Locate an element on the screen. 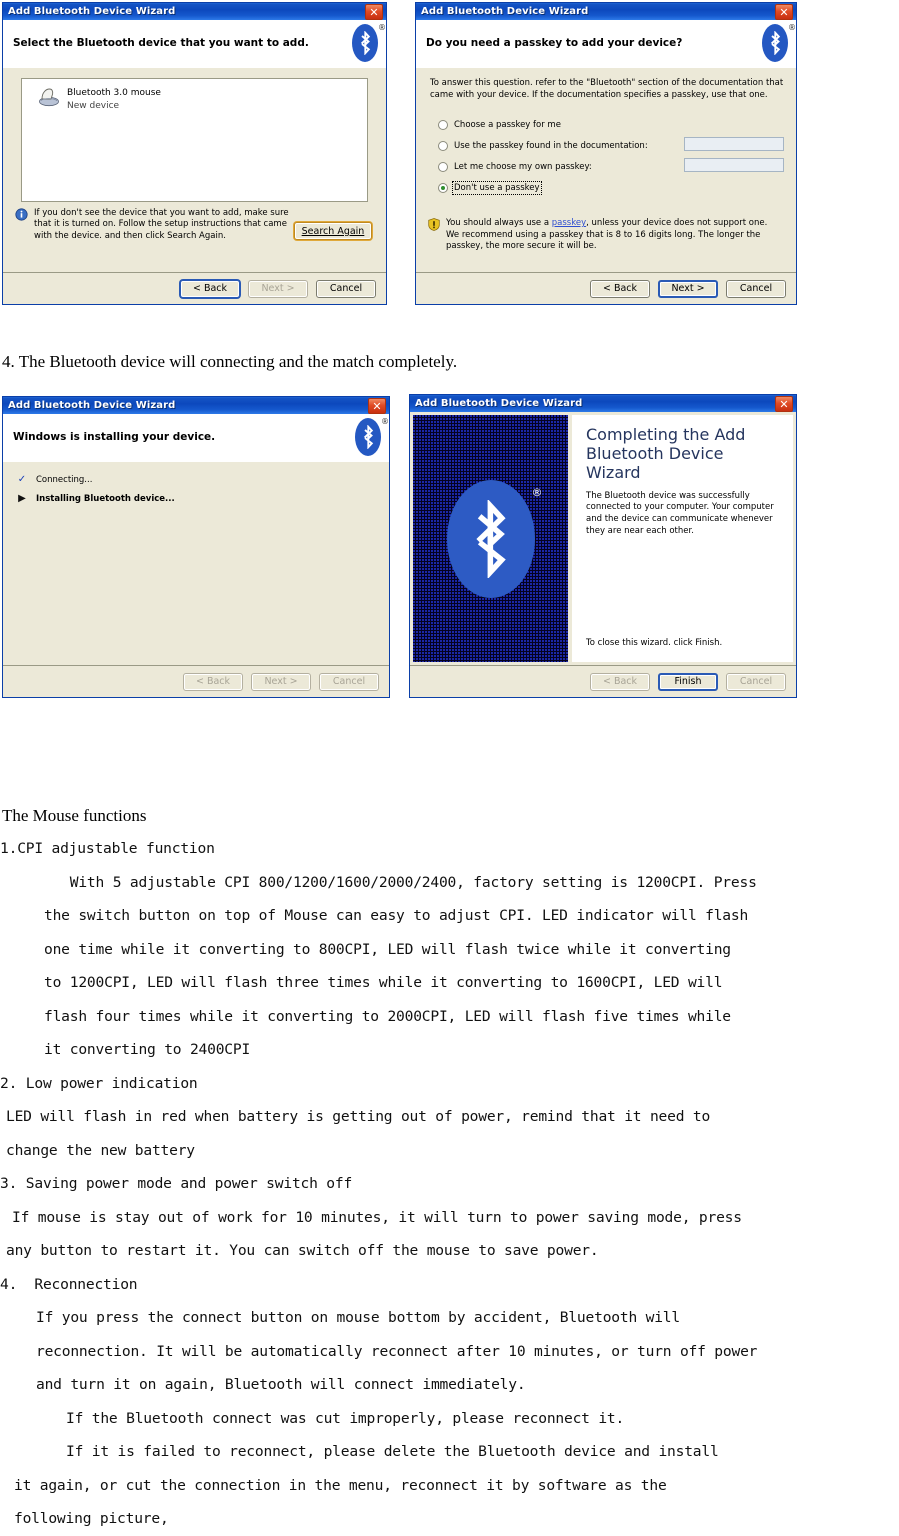 This screenshot has height=1536, width=899. item-heading: 4. Reconnection is located at coordinates (449, 1285).